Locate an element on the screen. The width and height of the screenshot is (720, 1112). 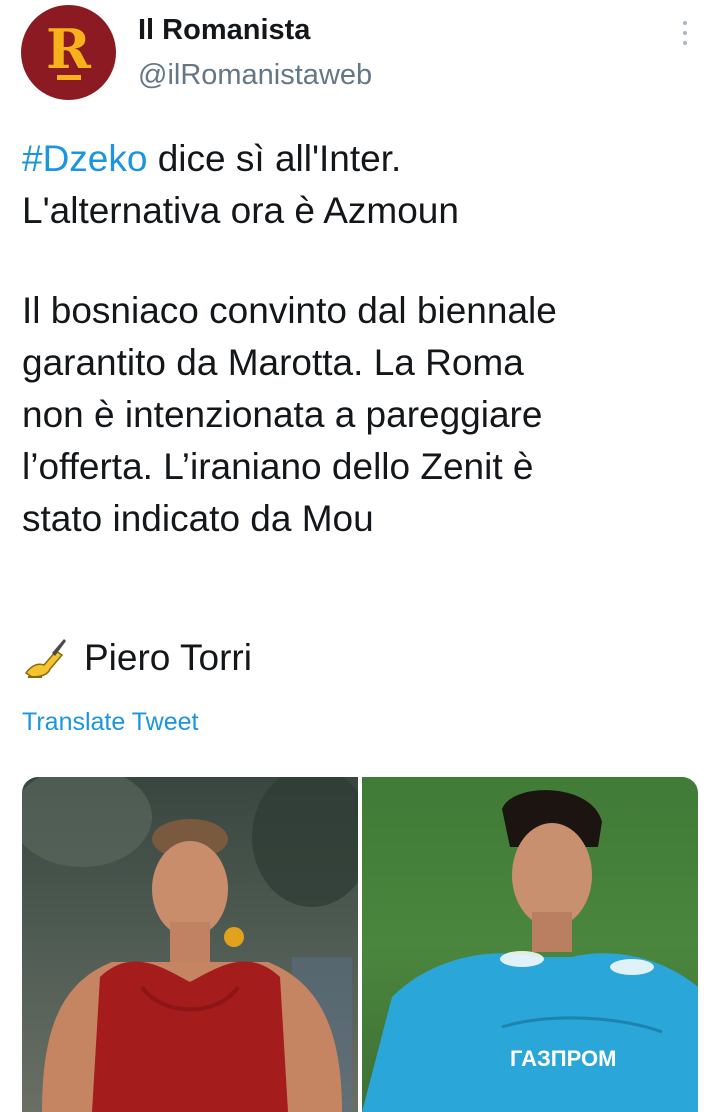
tweet-line-1-rest: dice sì all'Inter. is located at coordinates (274, 158).